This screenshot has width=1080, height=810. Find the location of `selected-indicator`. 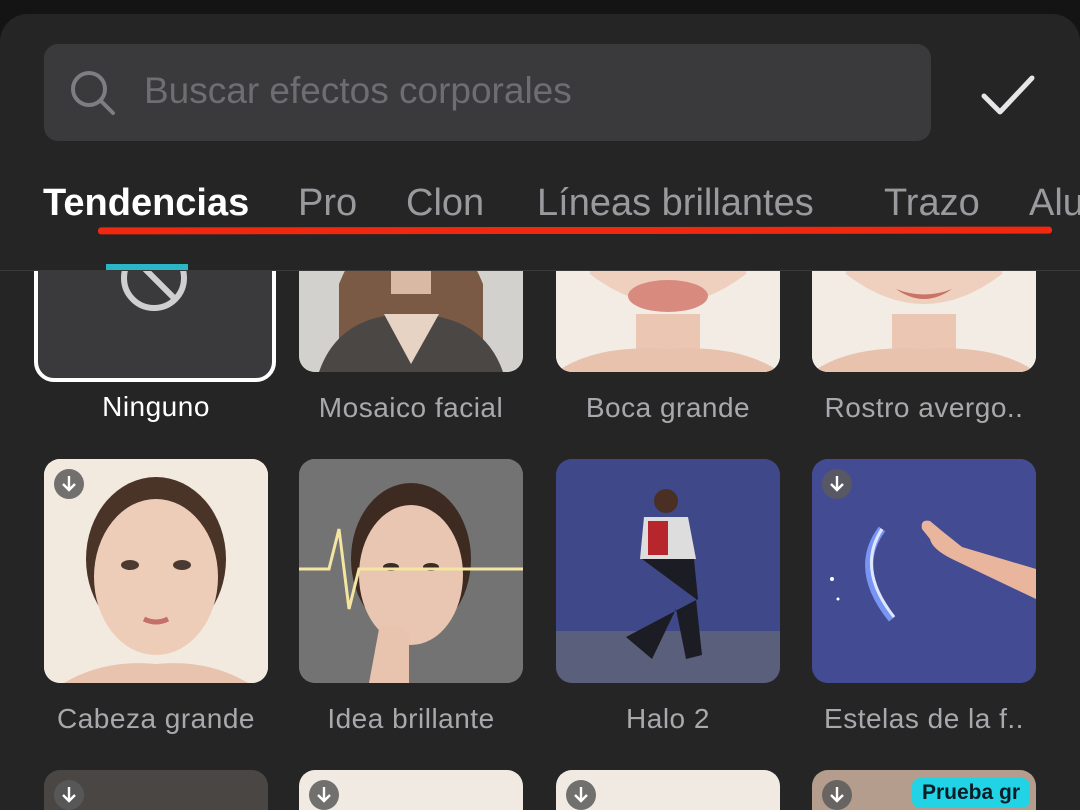

selected-indicator is located at coordinates (147, 267).